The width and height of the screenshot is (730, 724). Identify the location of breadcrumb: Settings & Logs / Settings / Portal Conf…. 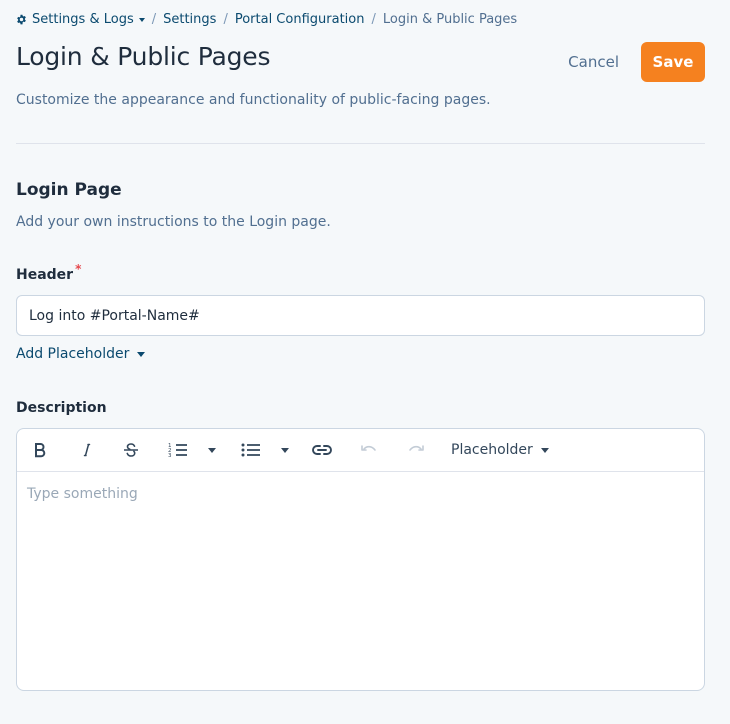
(266, 19).